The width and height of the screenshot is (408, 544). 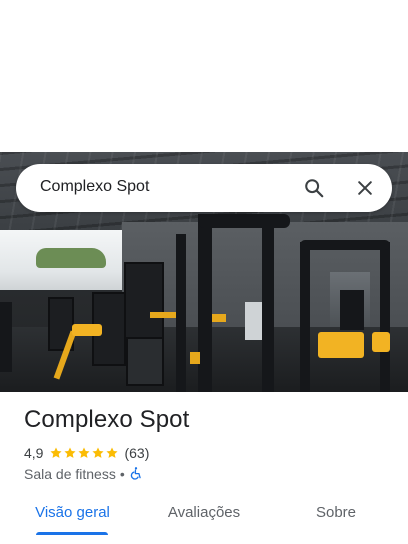 I want to click on photo-machine, so click(x=145, y=361).